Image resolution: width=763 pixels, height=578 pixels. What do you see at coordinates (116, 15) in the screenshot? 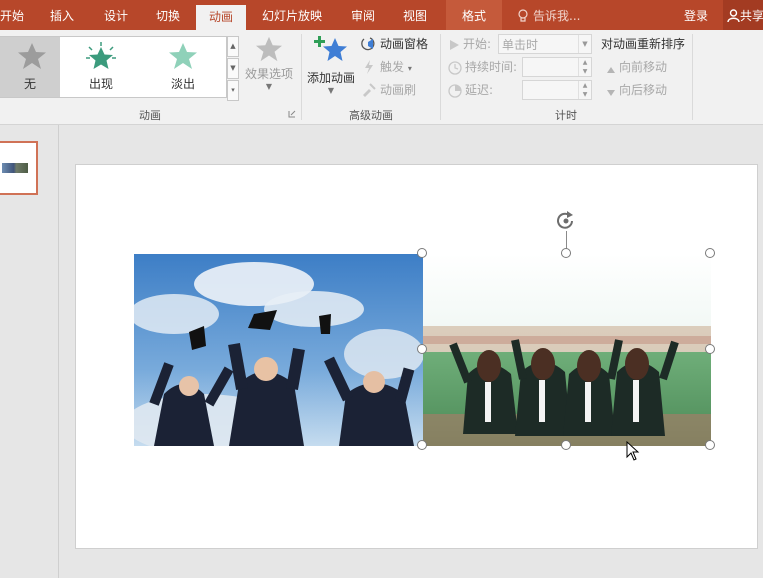
I see `tab-design: 设计` at bounding box center [116, 15].